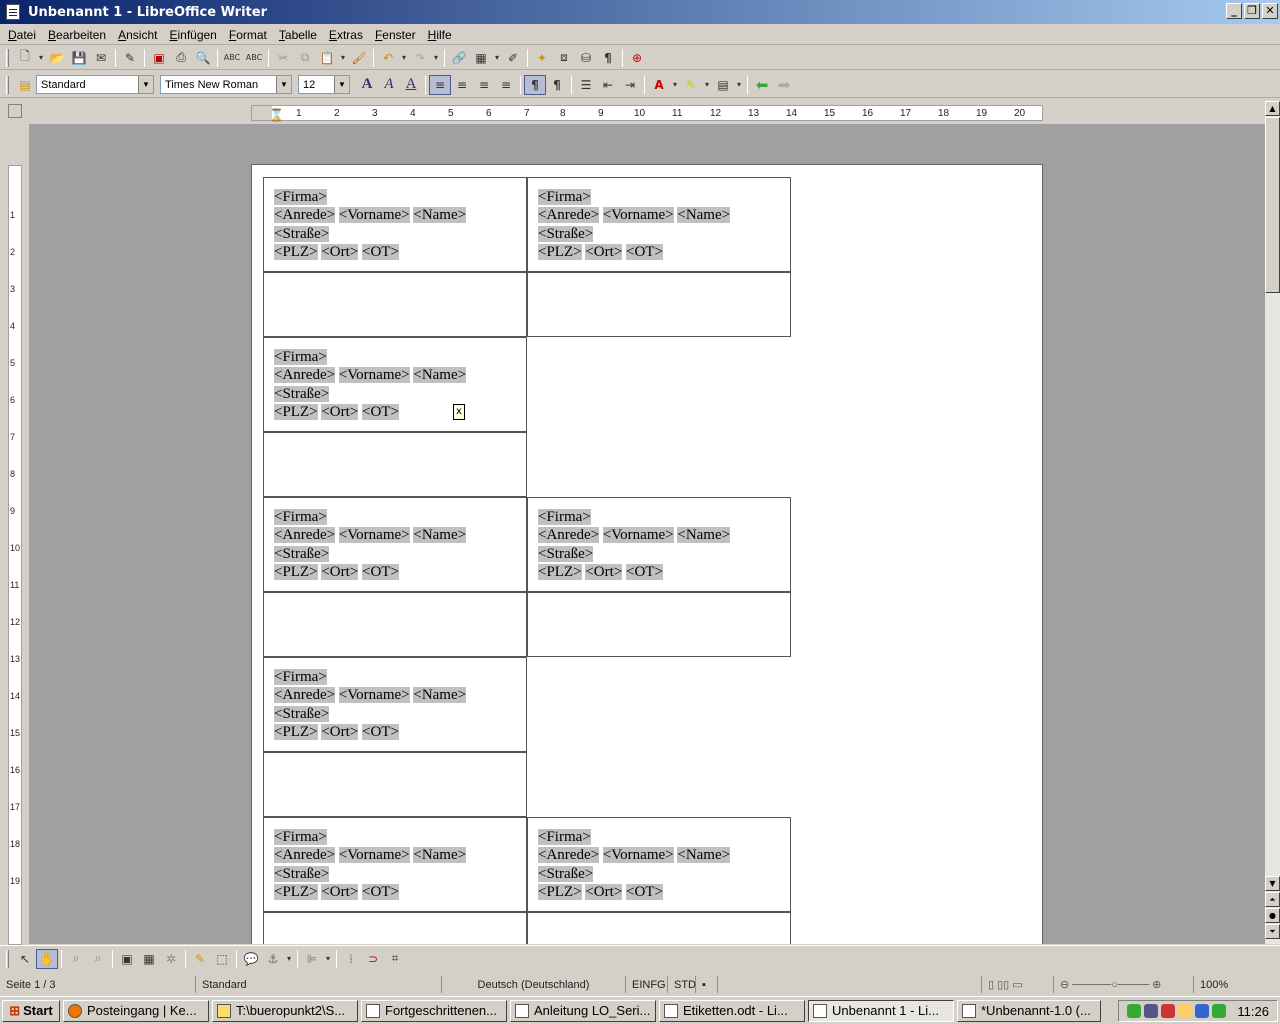 The image size is (1280, 1024). I want to click on background-color-icon: ▤, so click(723, 85).